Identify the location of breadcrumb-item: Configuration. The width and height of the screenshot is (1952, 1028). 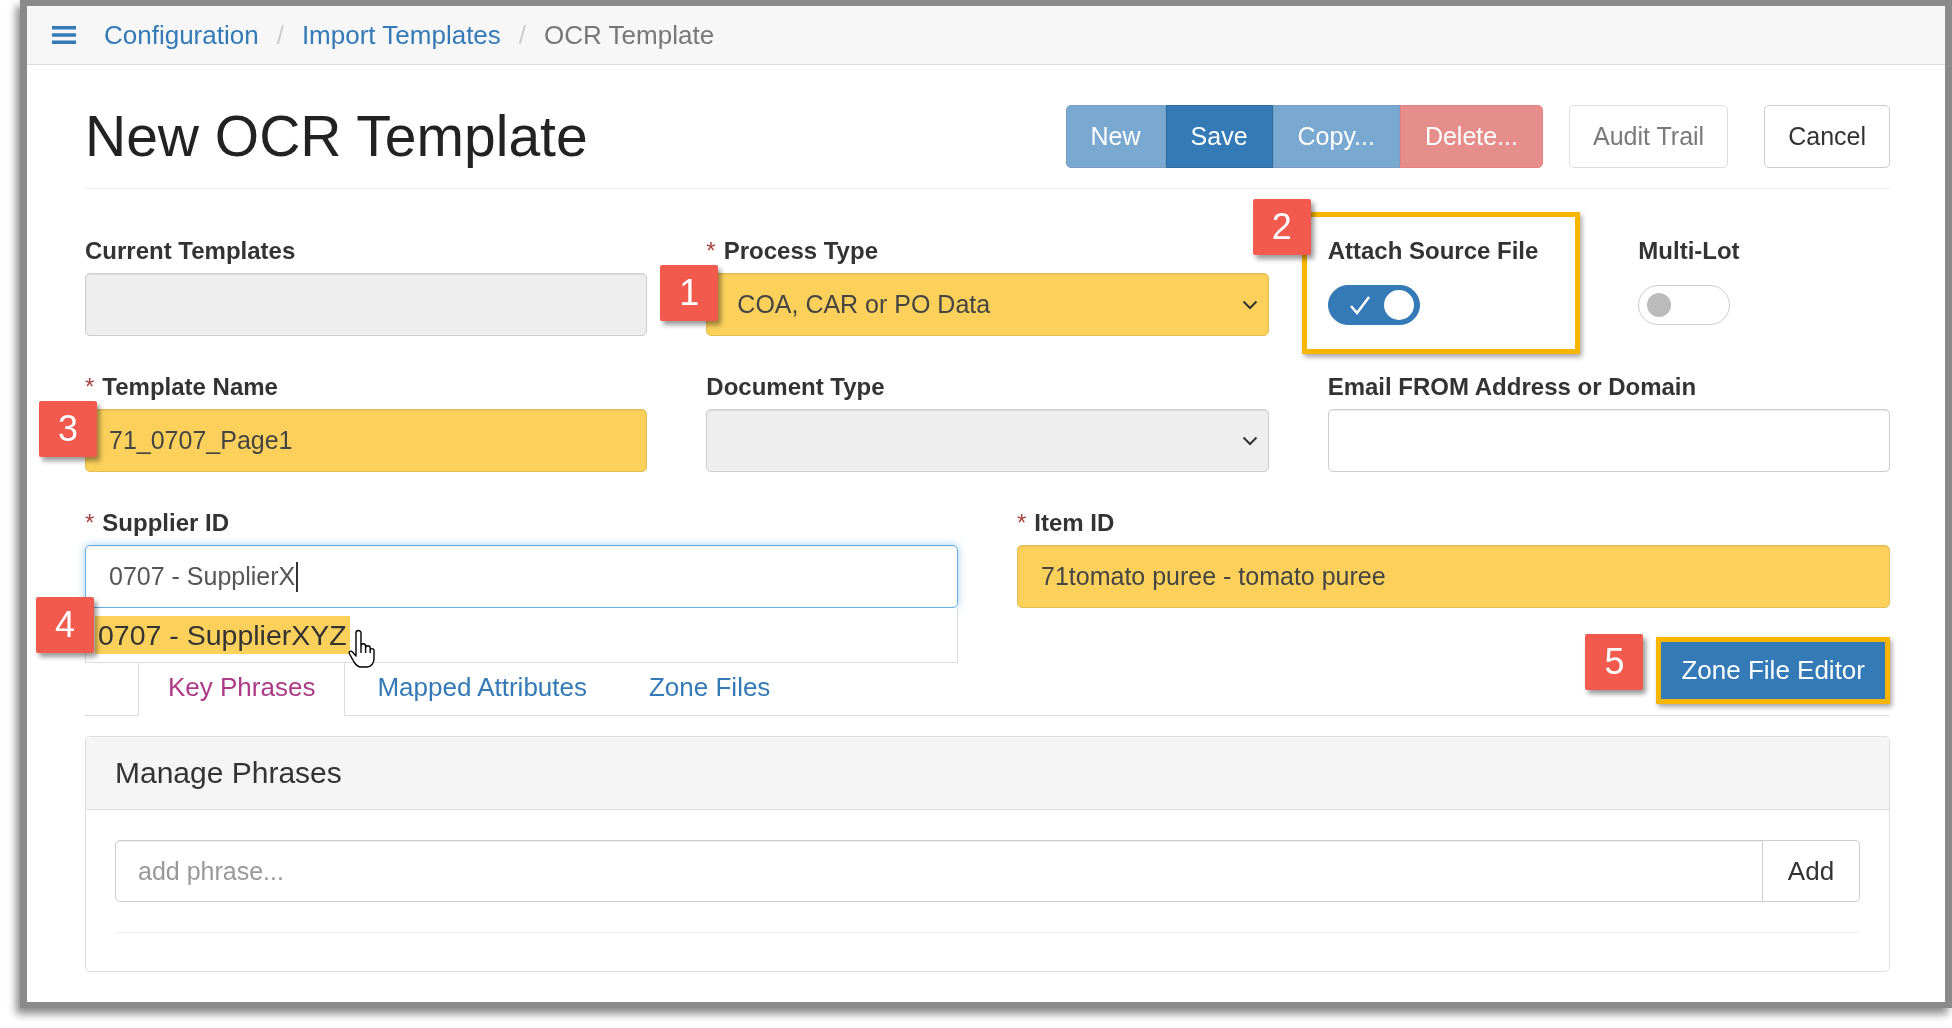
(181, 35).